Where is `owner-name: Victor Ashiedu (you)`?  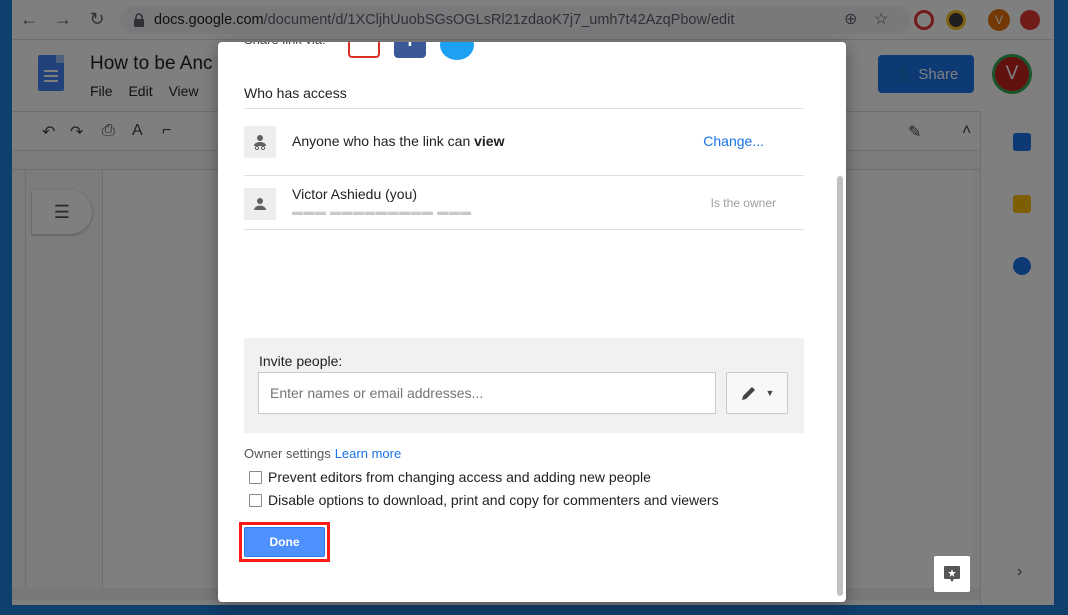 owner-name: Victor Ashiedu (you) is located at coordinates (355, 194).